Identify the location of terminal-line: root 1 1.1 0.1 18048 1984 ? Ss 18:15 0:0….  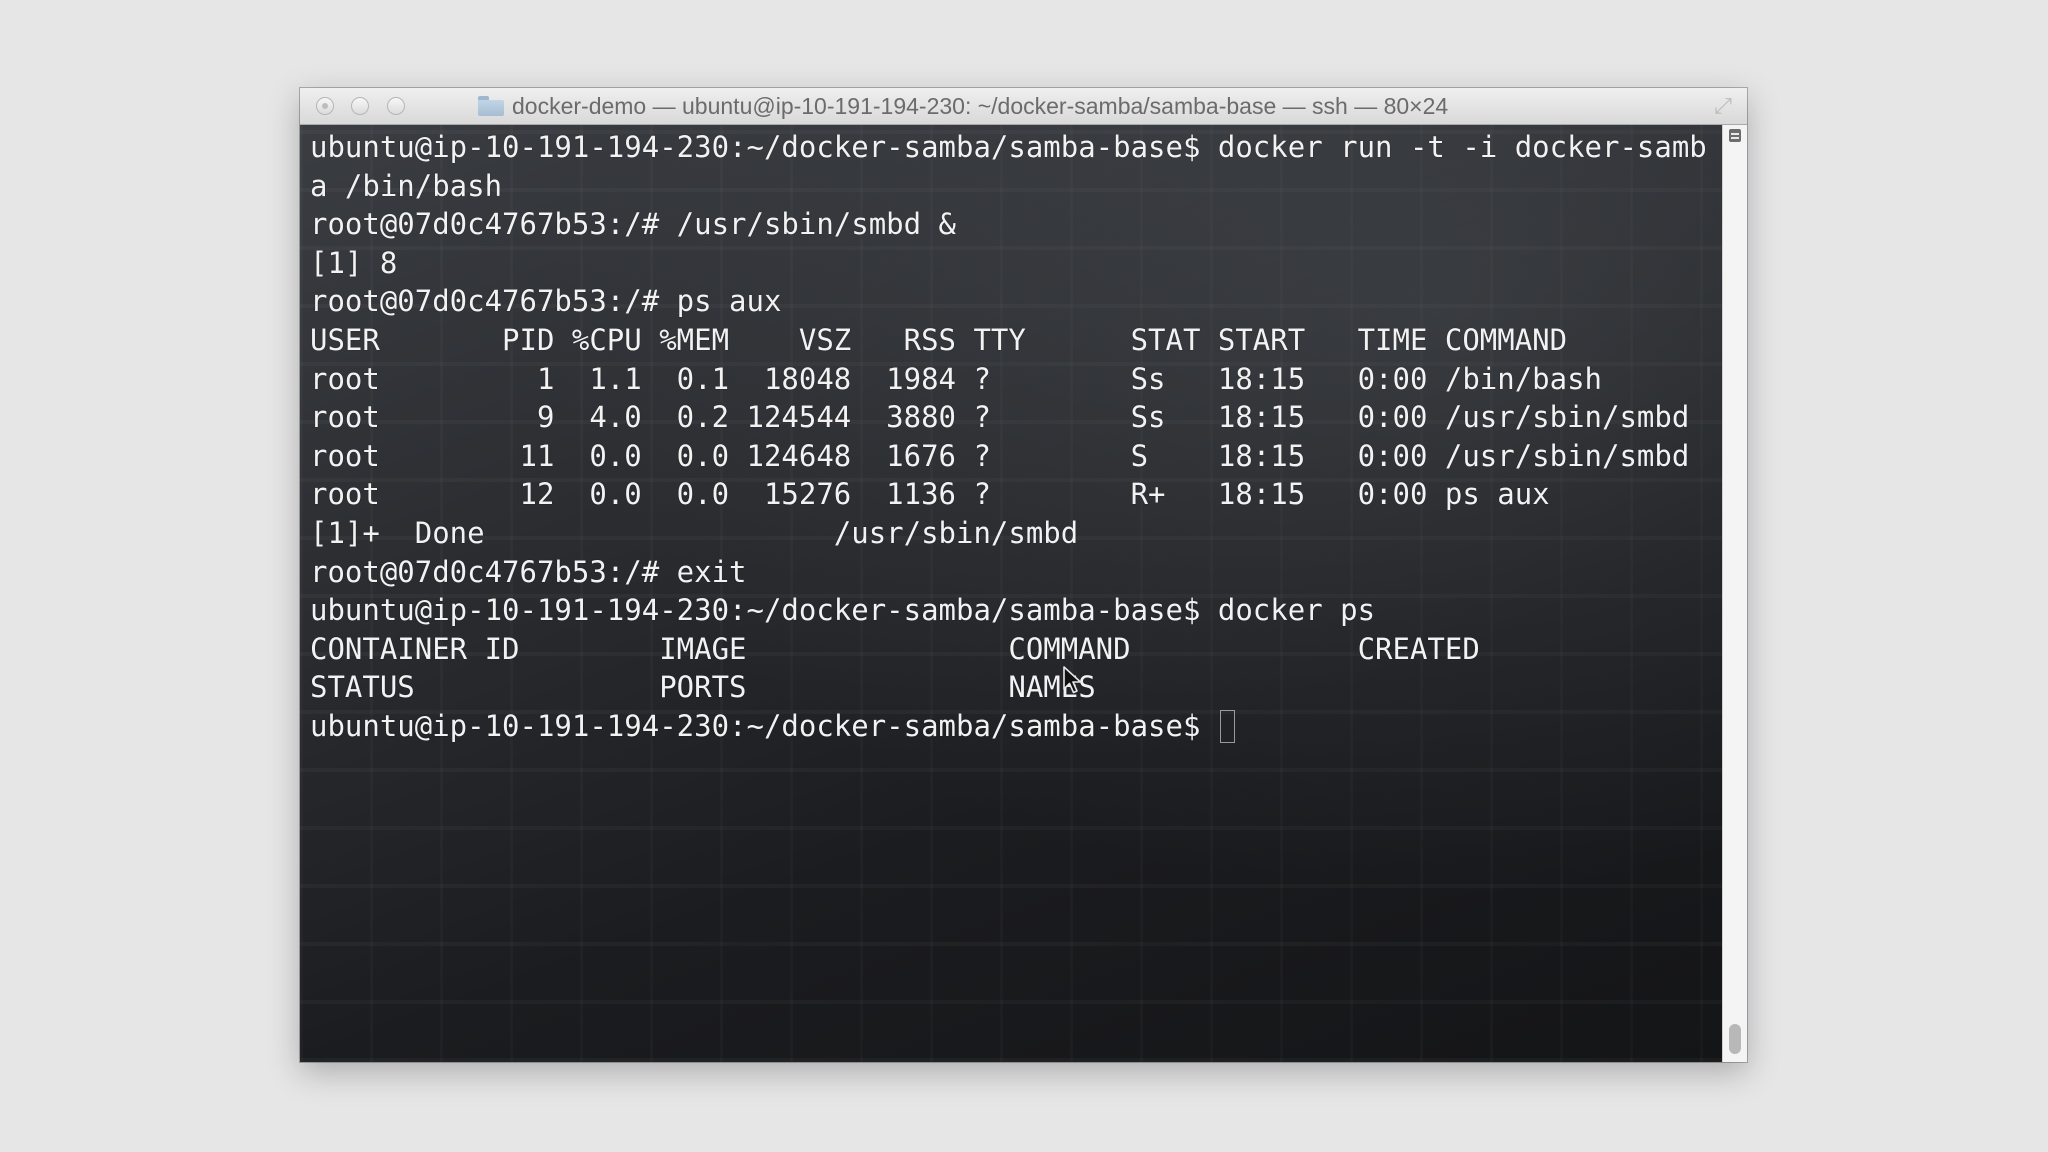
(956, 378).